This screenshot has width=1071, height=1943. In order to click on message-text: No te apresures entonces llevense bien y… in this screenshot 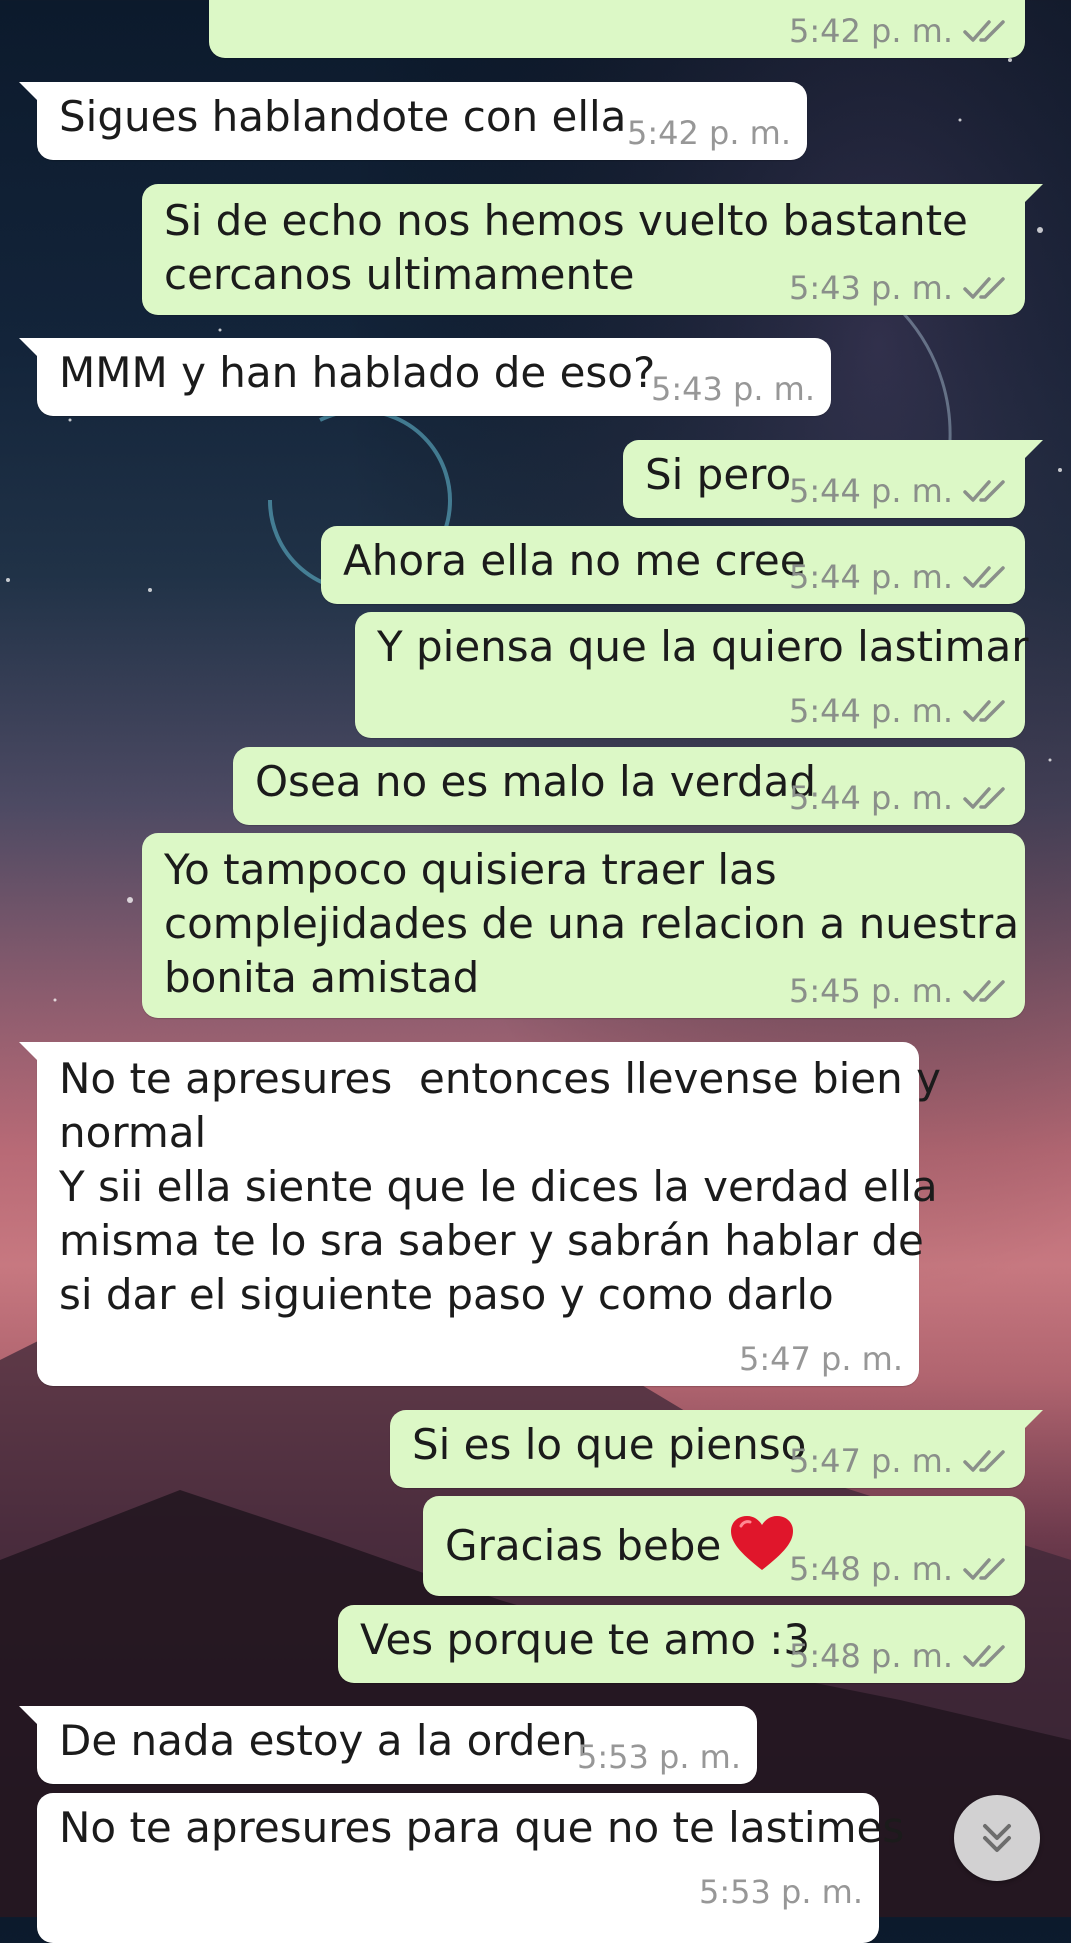, I will do `click(500, 1186)`.